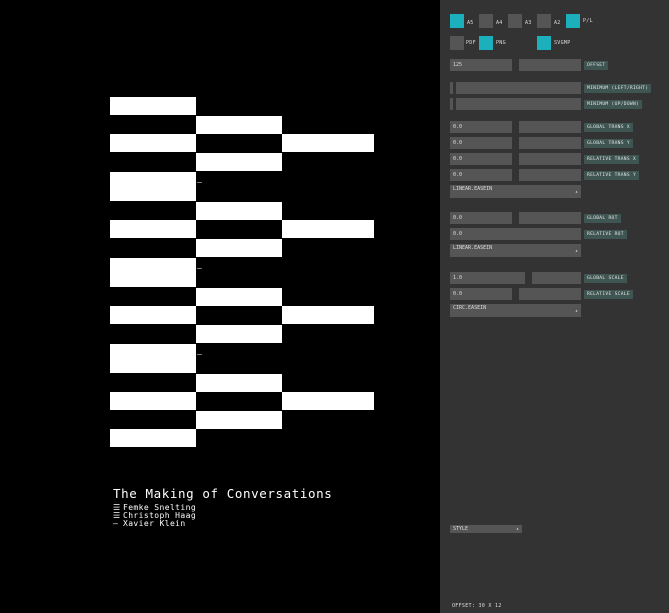 This screenshot has height=613, width=669. Describe the element at coordinates (481, 143) in the screenshot. I see `global-trans-y-input: 0.0` at that location.